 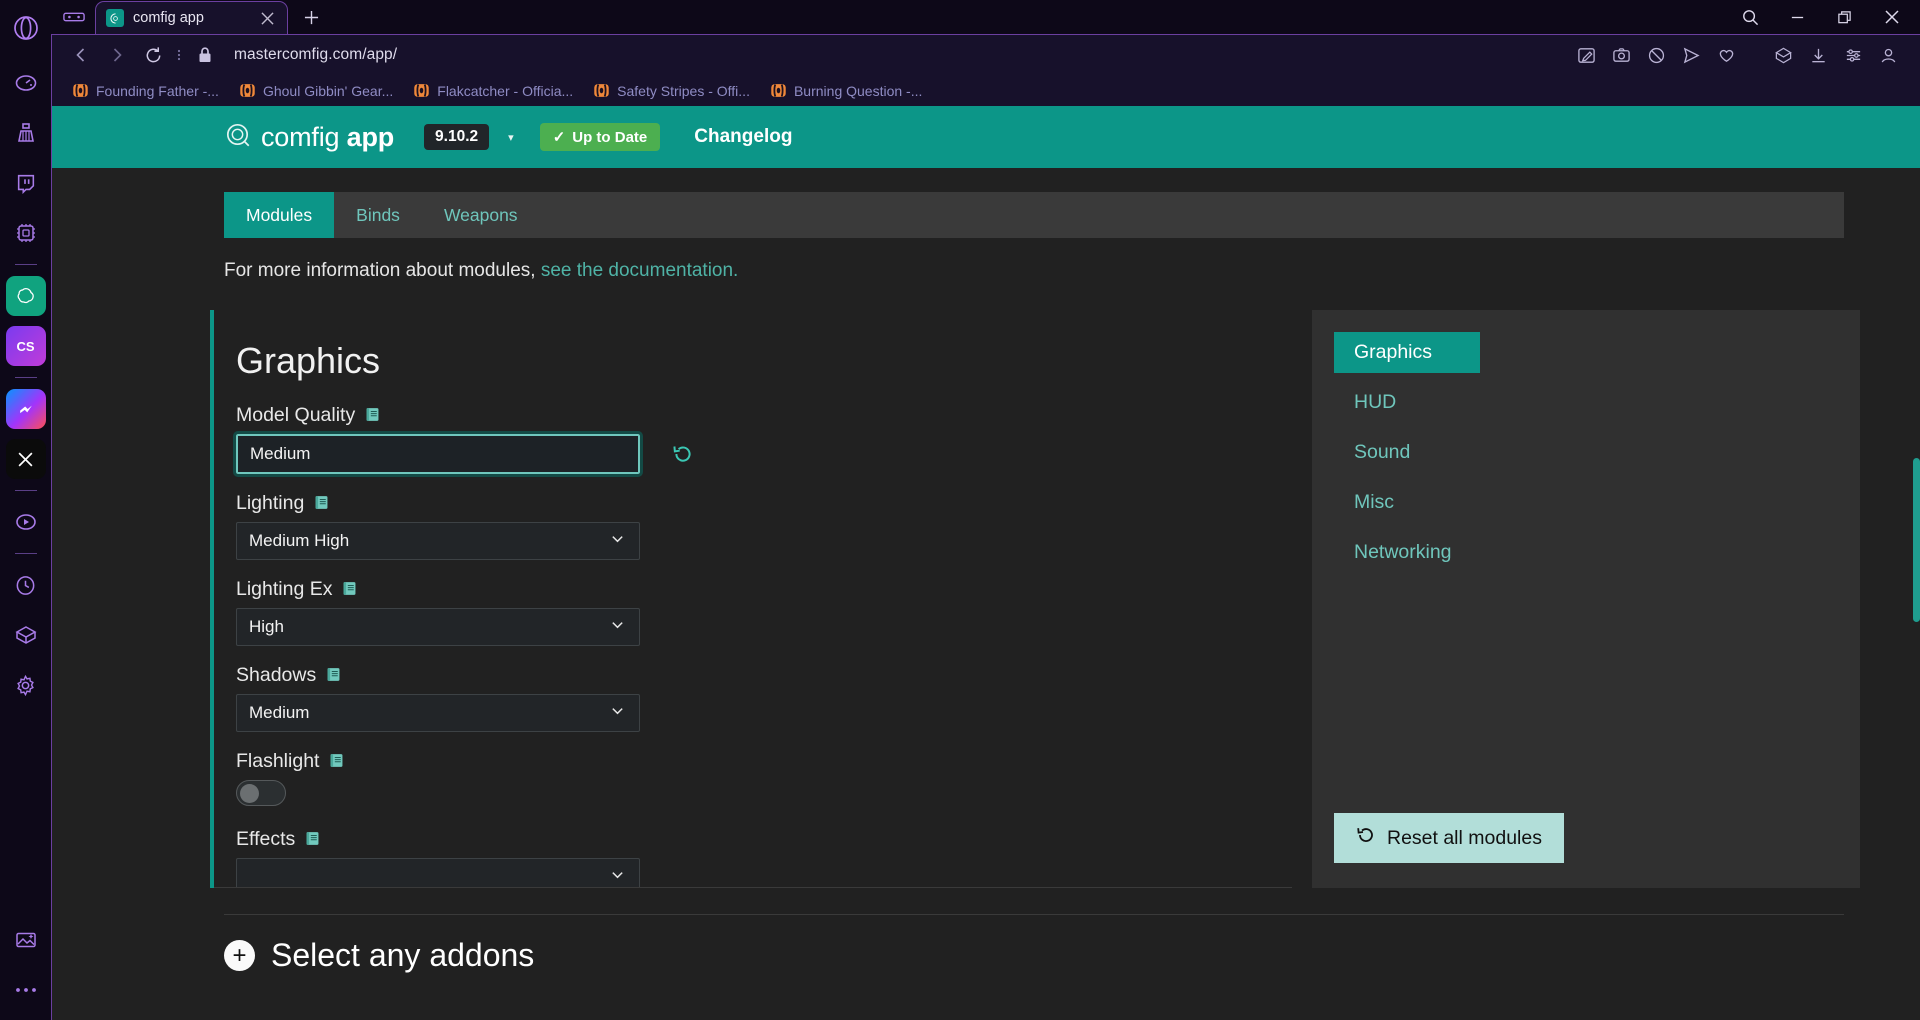 I want to click on status-badge: ✓ Up to Date, so click(x=600, y=137).